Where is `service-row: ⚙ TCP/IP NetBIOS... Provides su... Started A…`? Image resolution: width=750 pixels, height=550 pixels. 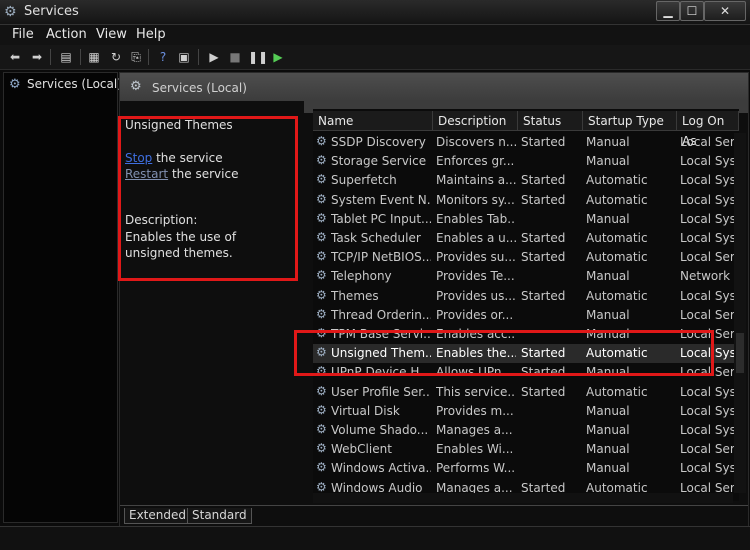
service-row: ⚙ TCP/IP NetBIOS... Provides su... Started A… is located at coordinates (526, 257).